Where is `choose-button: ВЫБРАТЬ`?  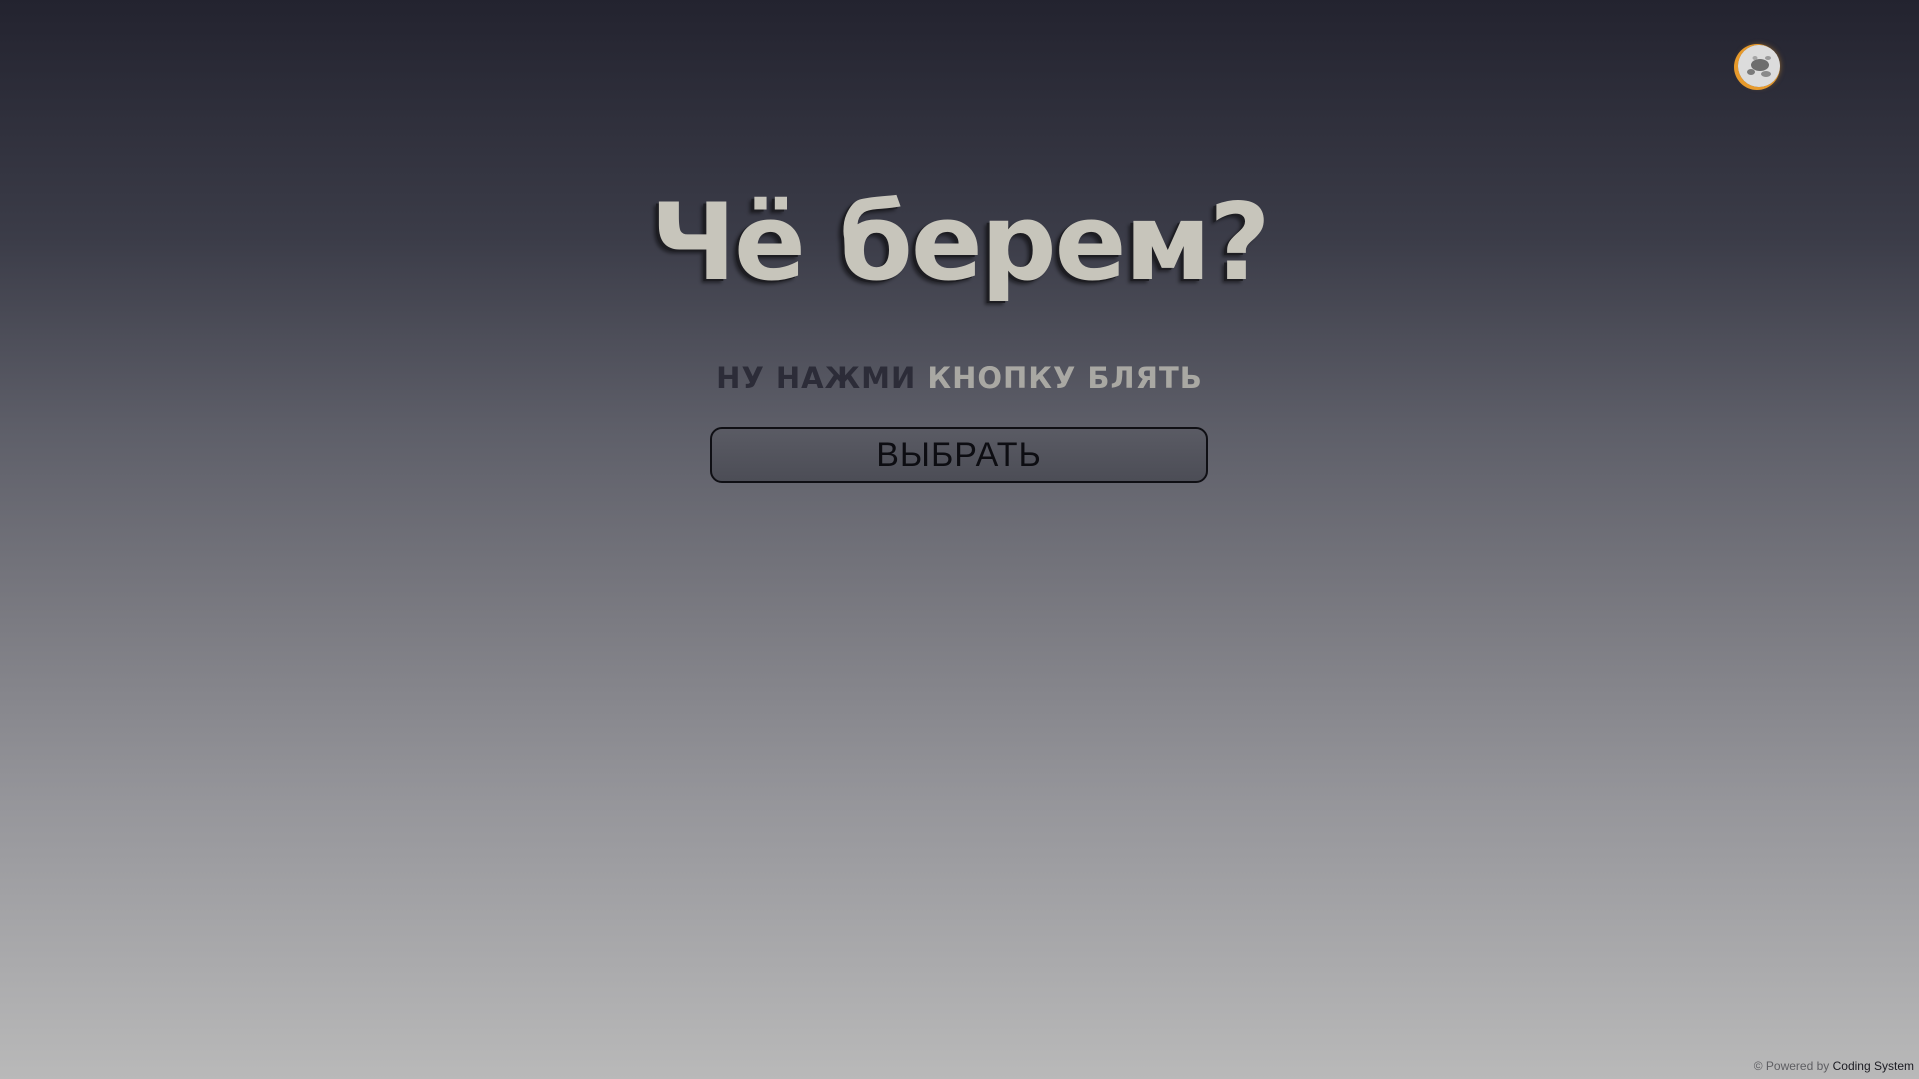
choose-button: ВЫБРАТЬ is located at coordinates (959, 455).